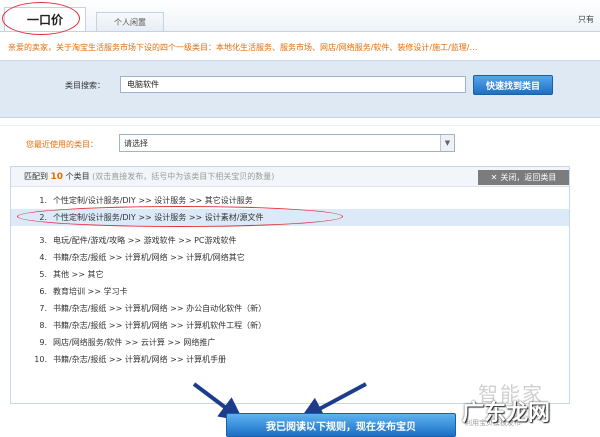 Image resolution: width=600 pixels, height=437 pixels. What do you see at coordinates (300, 16) in the screenshot?
I see `tab-bar` at bounding box center [300, 16].